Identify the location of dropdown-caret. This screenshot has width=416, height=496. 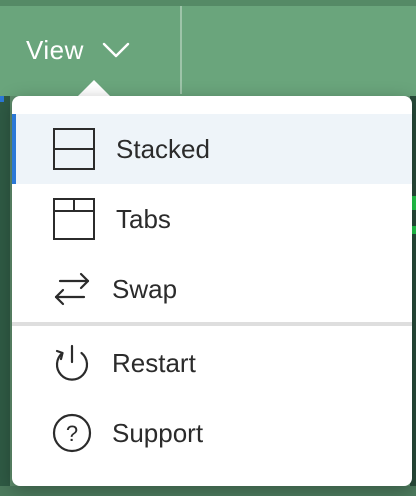
(94, 88).